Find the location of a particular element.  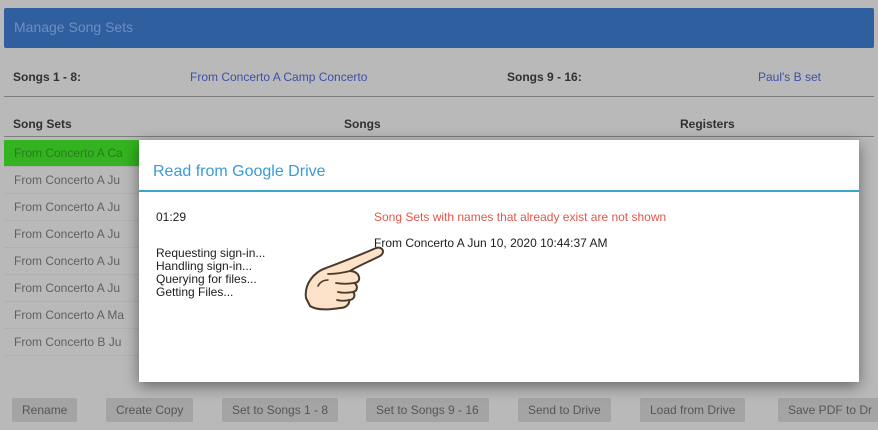

set-to-songs-9-16-button: Set to Songs 9 - 16 is located at coordinates (427, 410).